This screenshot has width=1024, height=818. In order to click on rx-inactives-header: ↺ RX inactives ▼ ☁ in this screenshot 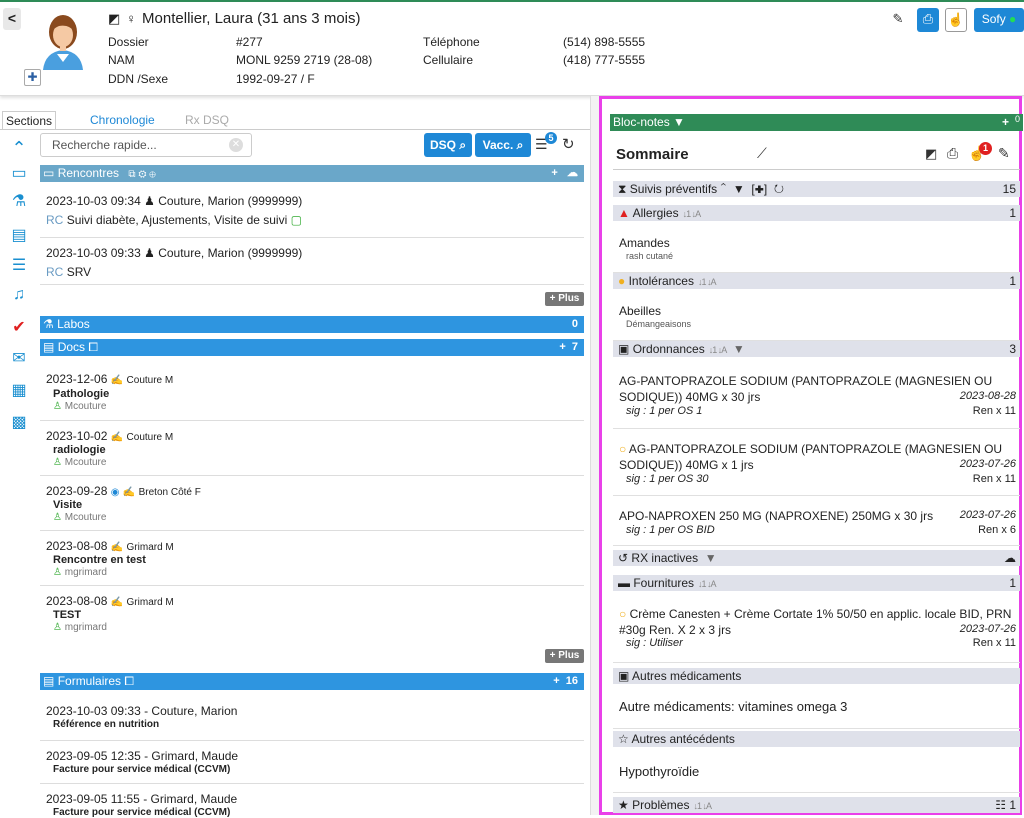, I will do `click(816, 558)`.